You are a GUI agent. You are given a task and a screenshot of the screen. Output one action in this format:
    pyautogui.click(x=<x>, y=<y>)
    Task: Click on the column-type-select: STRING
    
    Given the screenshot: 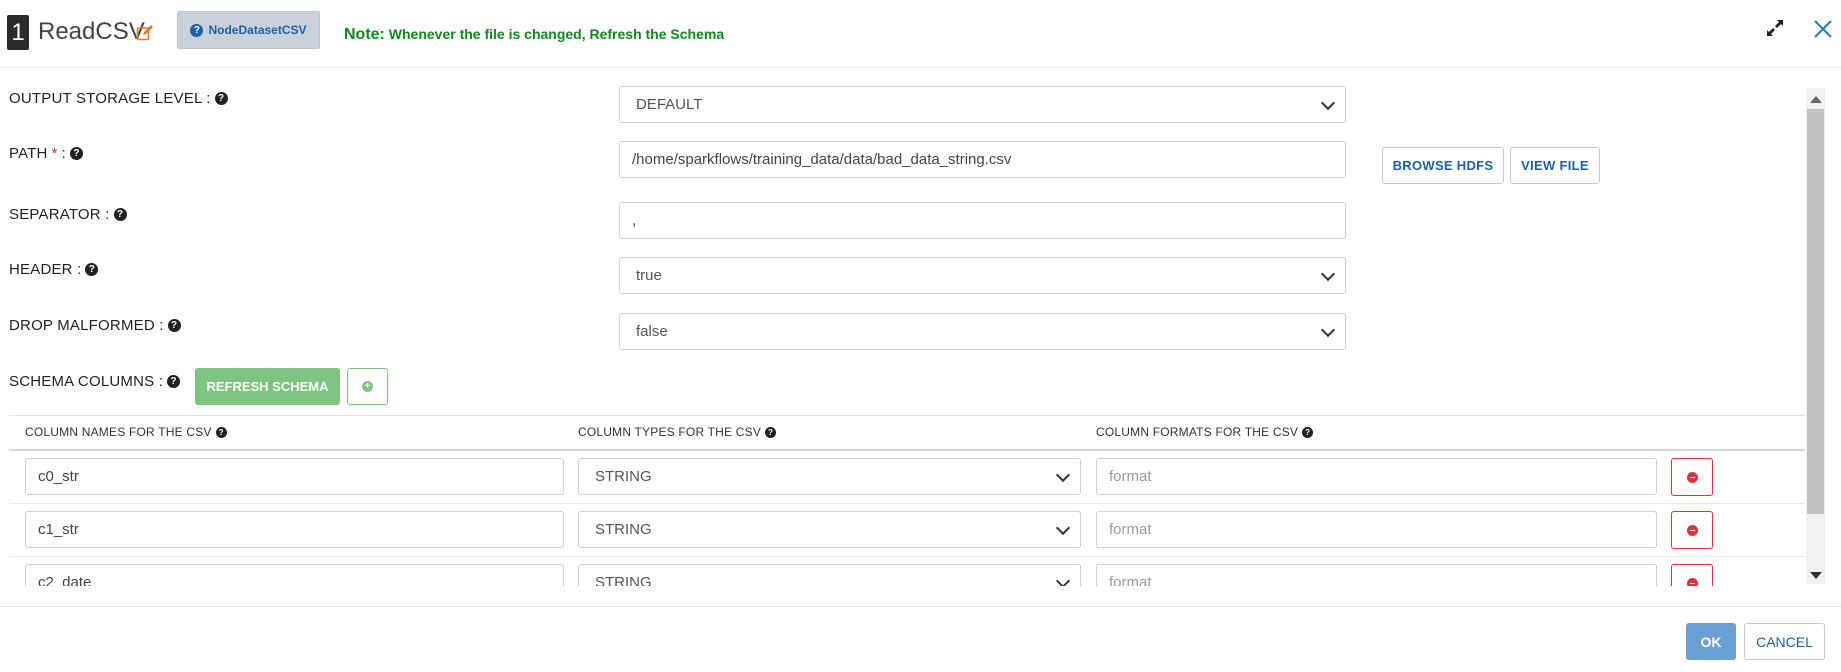 What is the action you would take?
    pyautogui.click(x=829, y=575)
    